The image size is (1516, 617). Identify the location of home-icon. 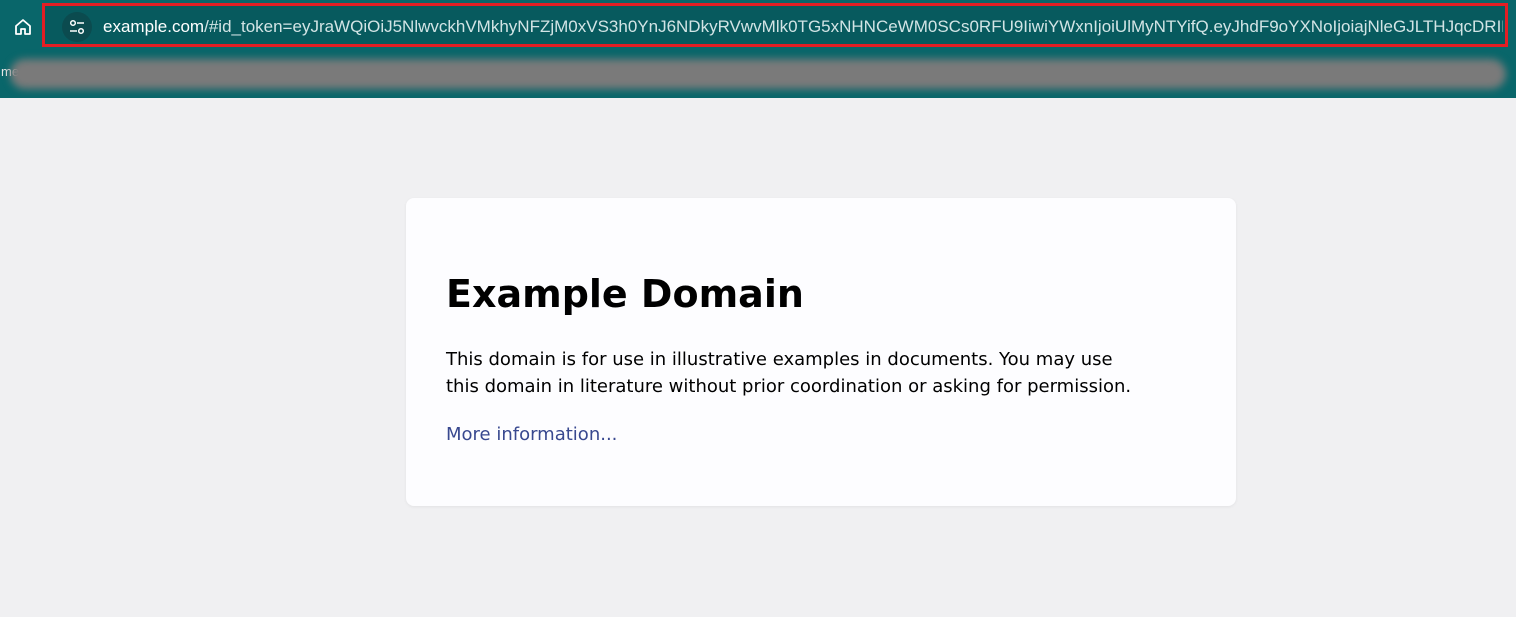
(23, 27).